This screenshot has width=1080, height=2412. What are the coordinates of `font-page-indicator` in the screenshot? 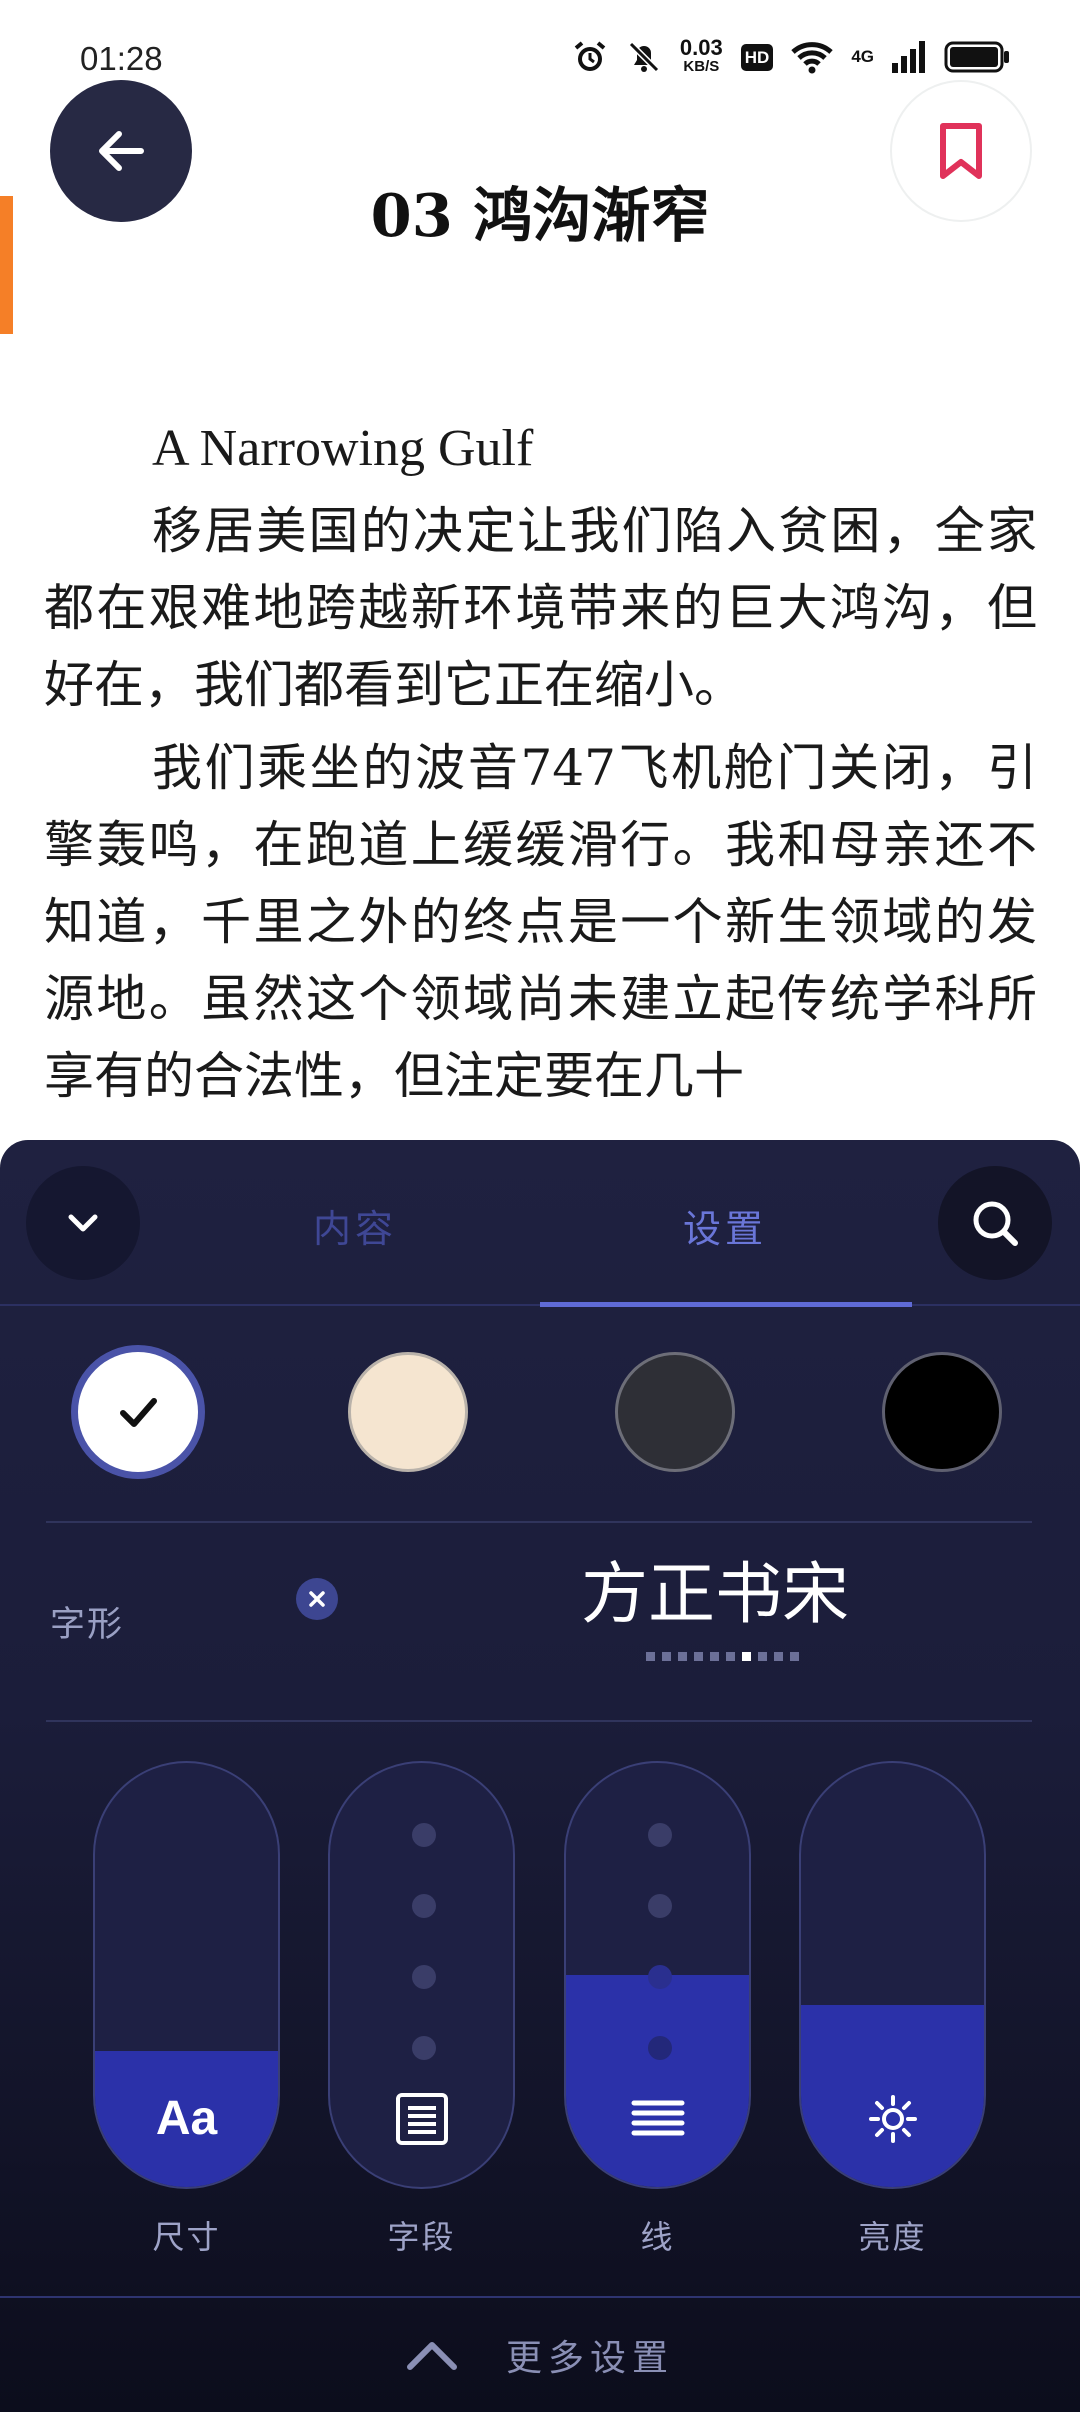 It's located at (722, 1656).